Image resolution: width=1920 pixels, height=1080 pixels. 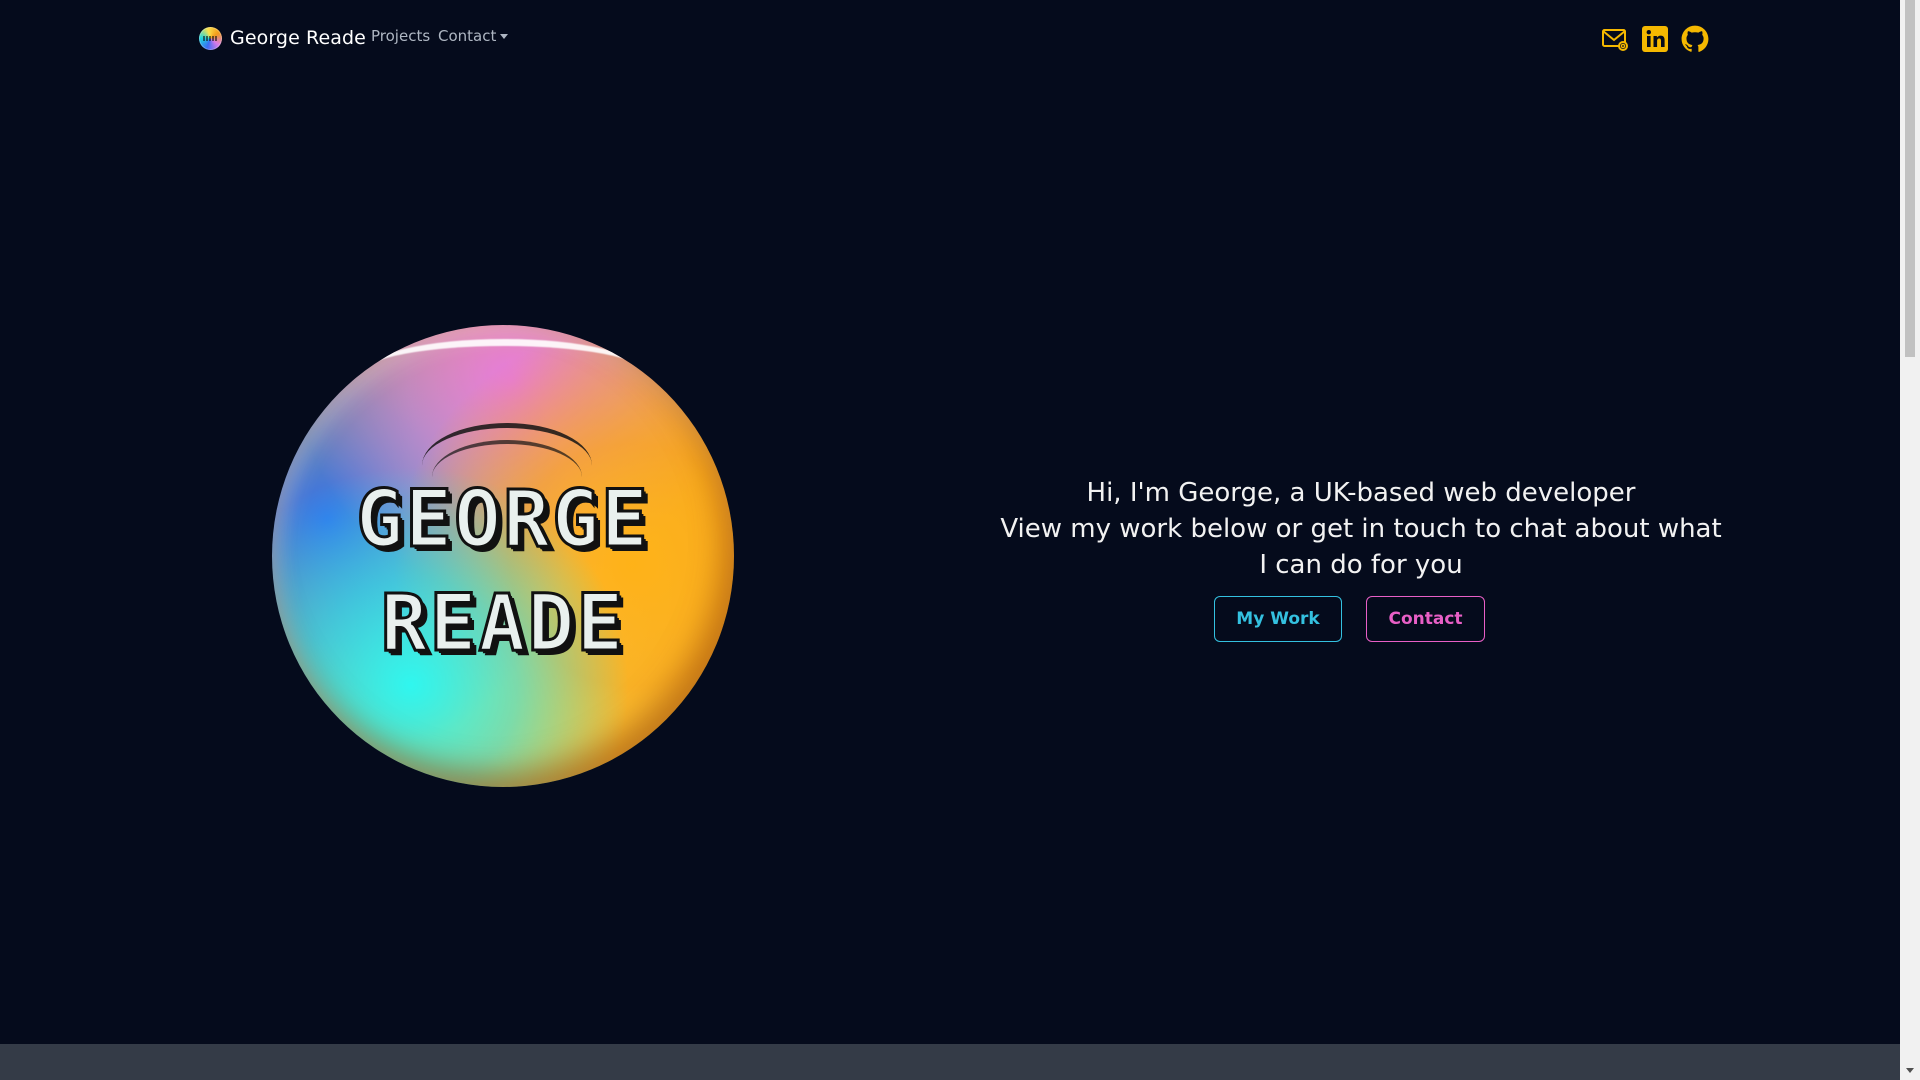 What do you see at coordinates (467, 36) in the screenshot?
I see `nav-contact-label: Contact` at bounding box center [467, 36].